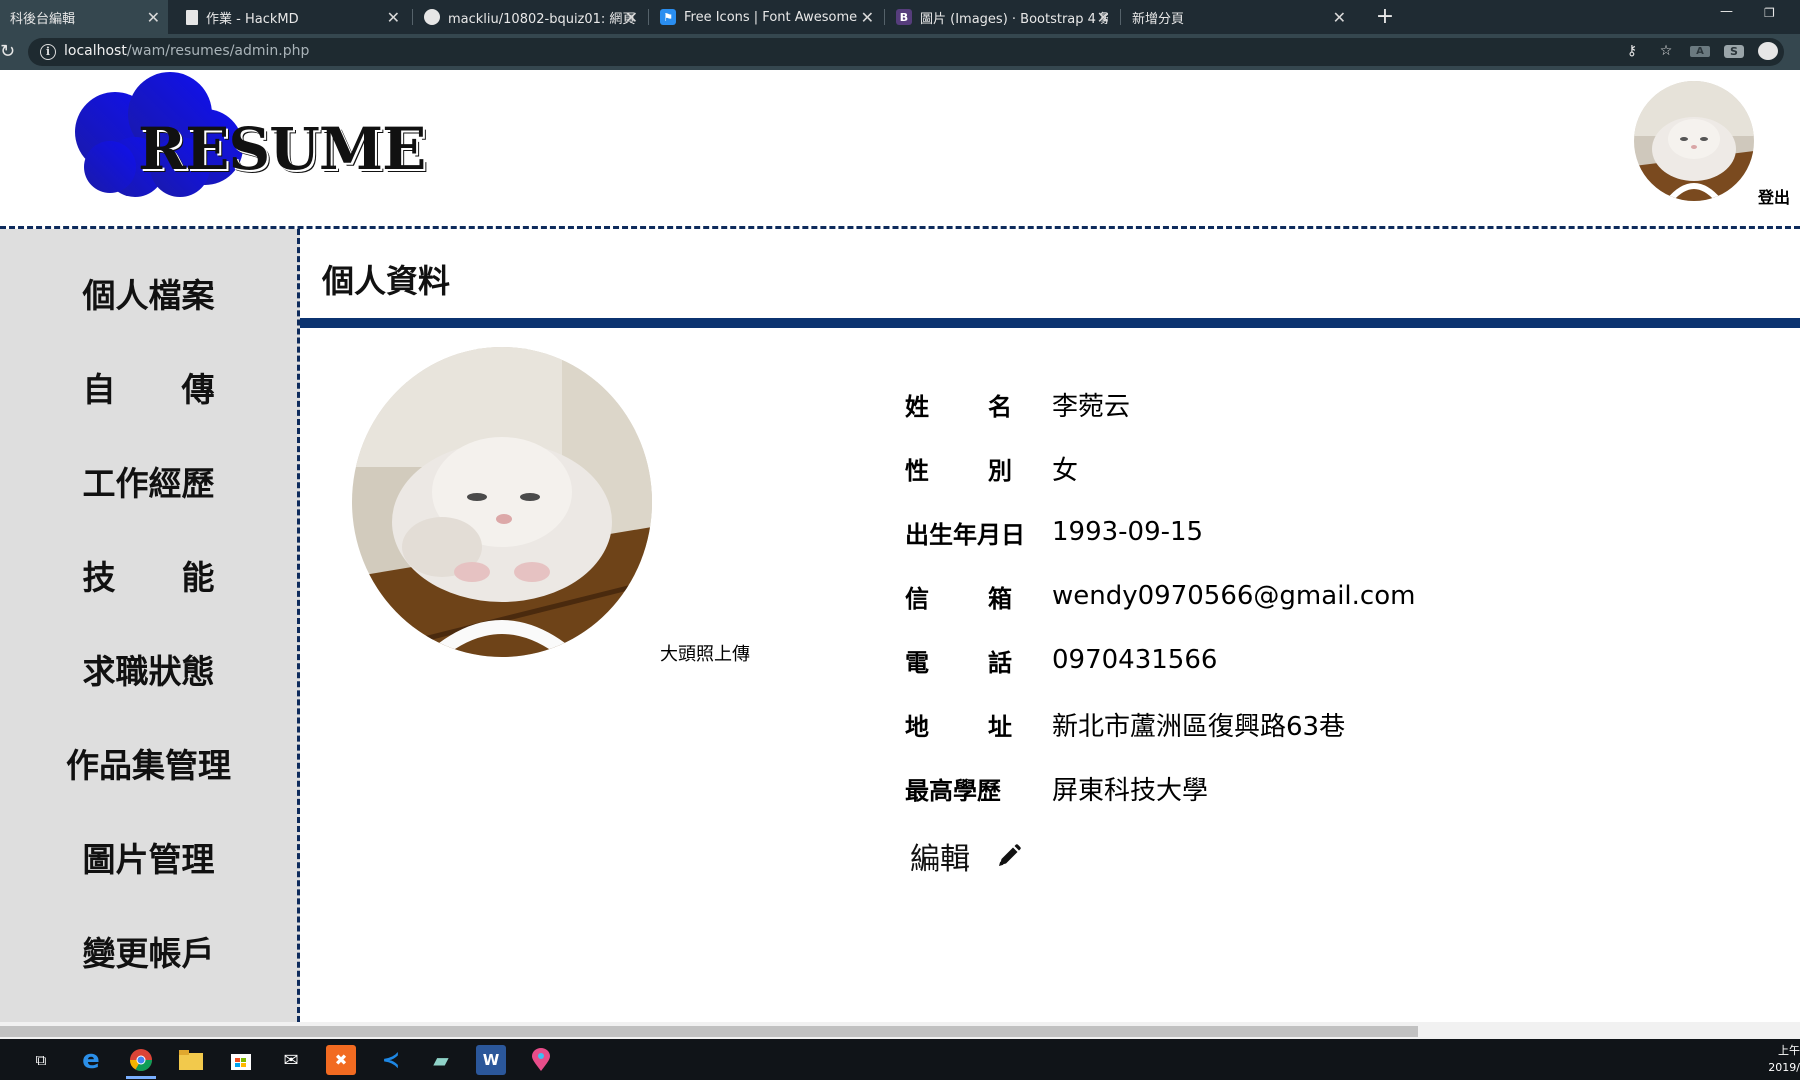 This screenshot has width=1800, height=1080. Describe the element at coordinates (192, 17) in the screenshot. I see `doc-icon` at that location.